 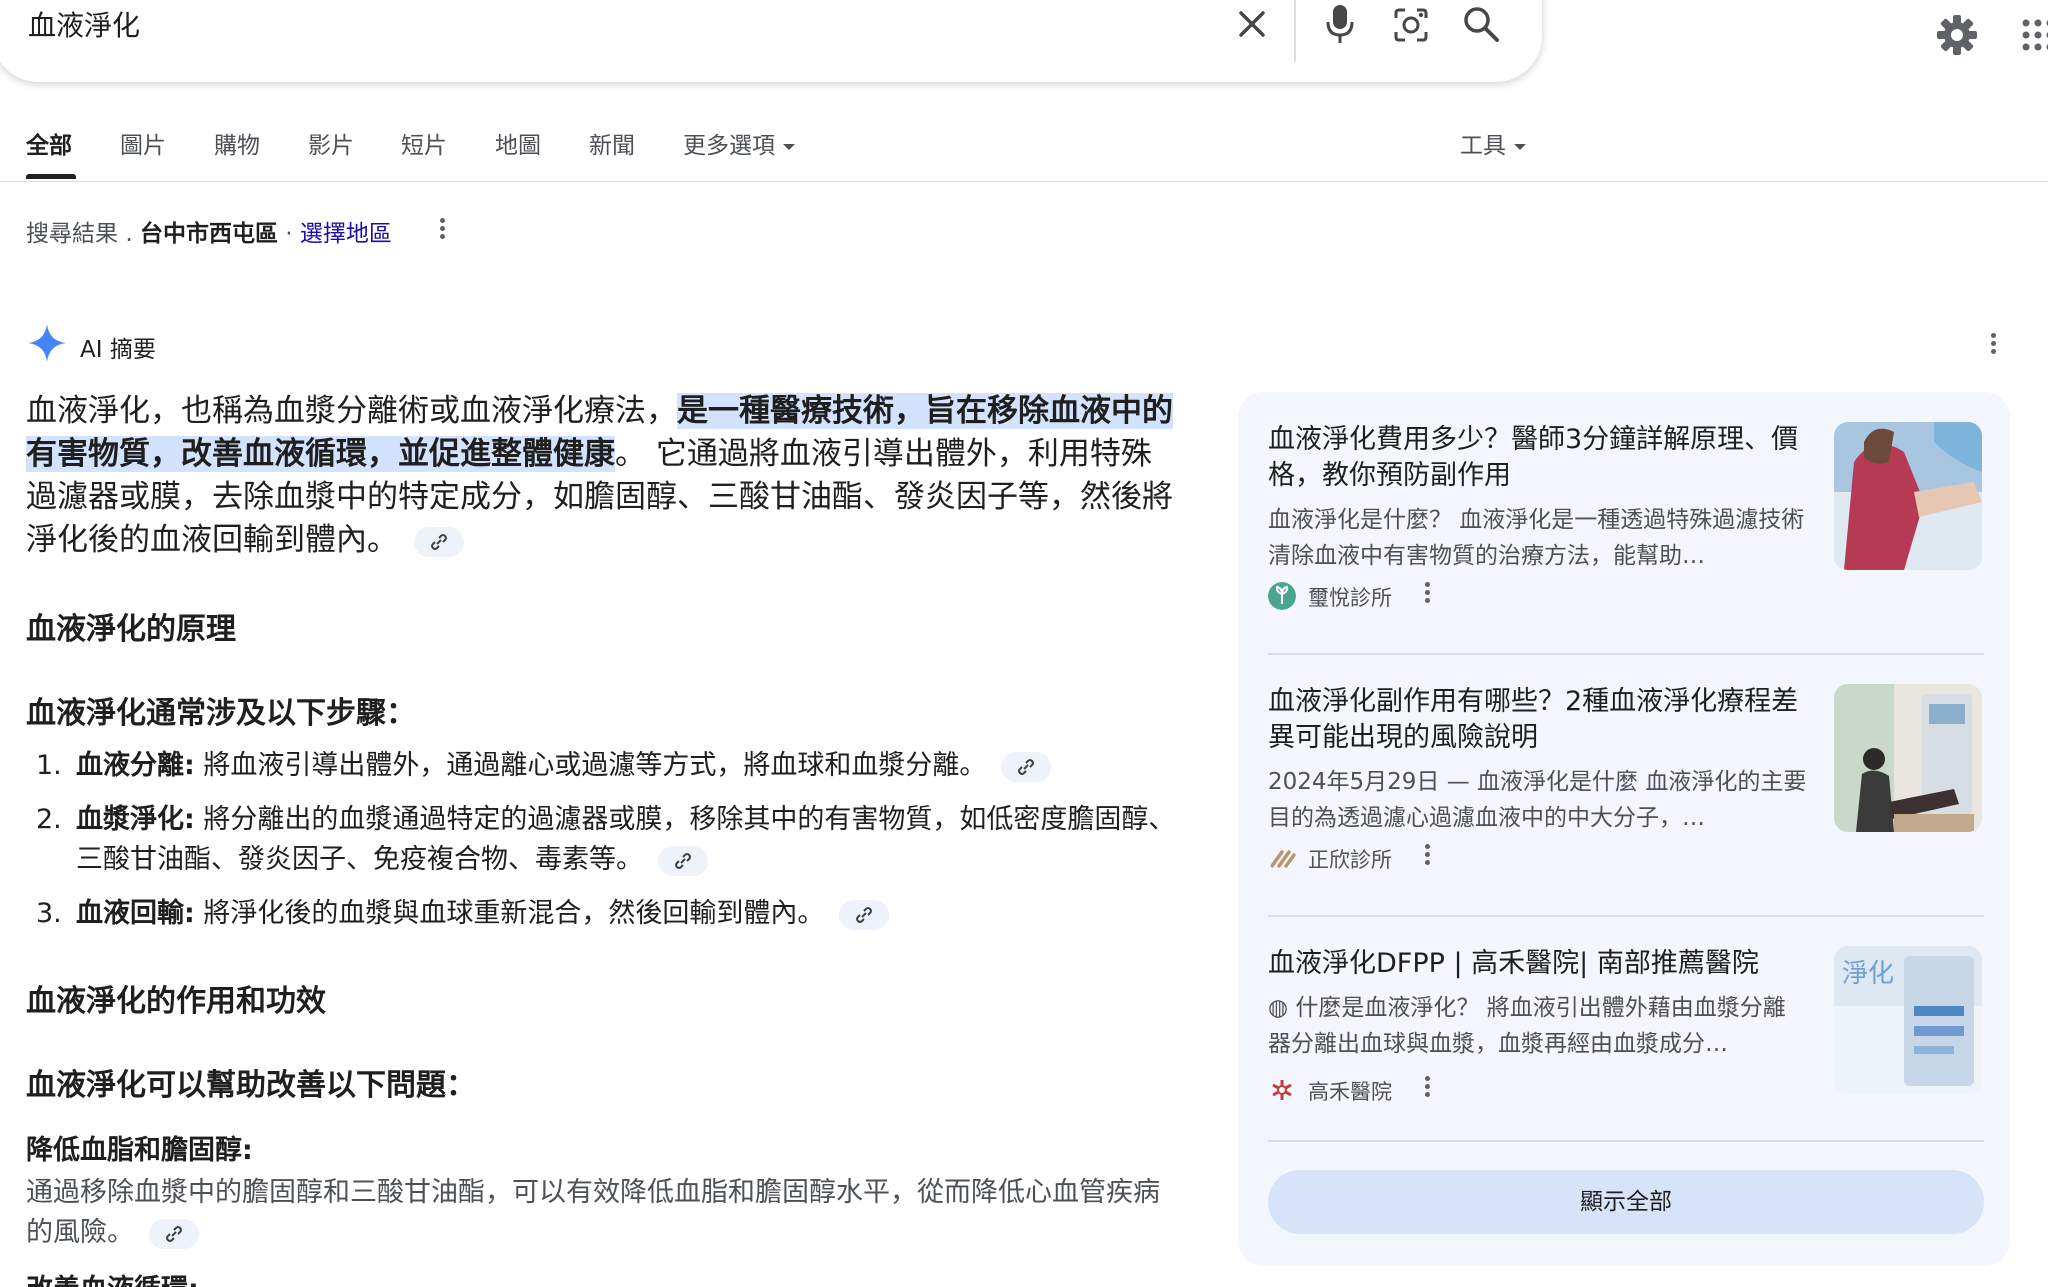 I want to click on step-number: 1., so click(x=49, y=765).